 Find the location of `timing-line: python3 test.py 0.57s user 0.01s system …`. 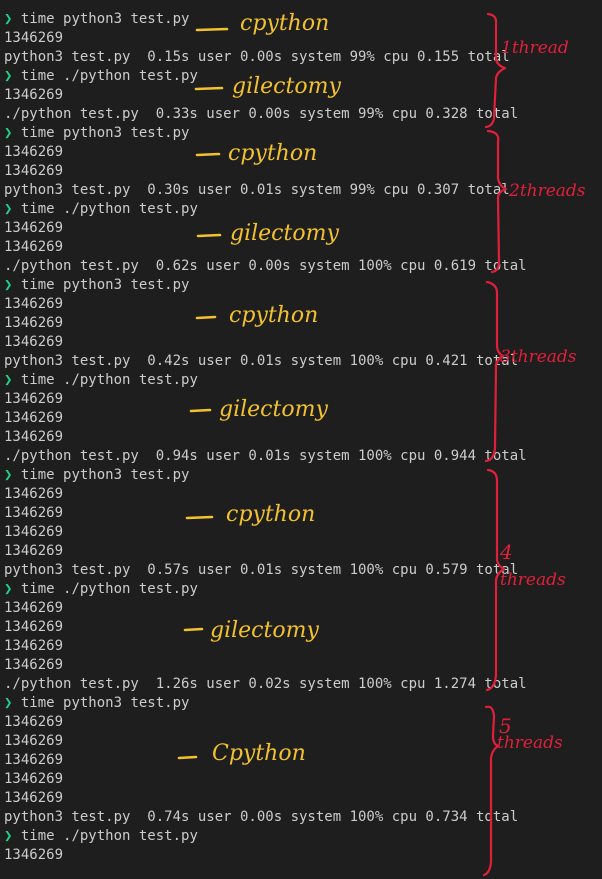

timing-line: python3 test.py 0.57s user 0.01s system … is located at coordinates (261, 570).